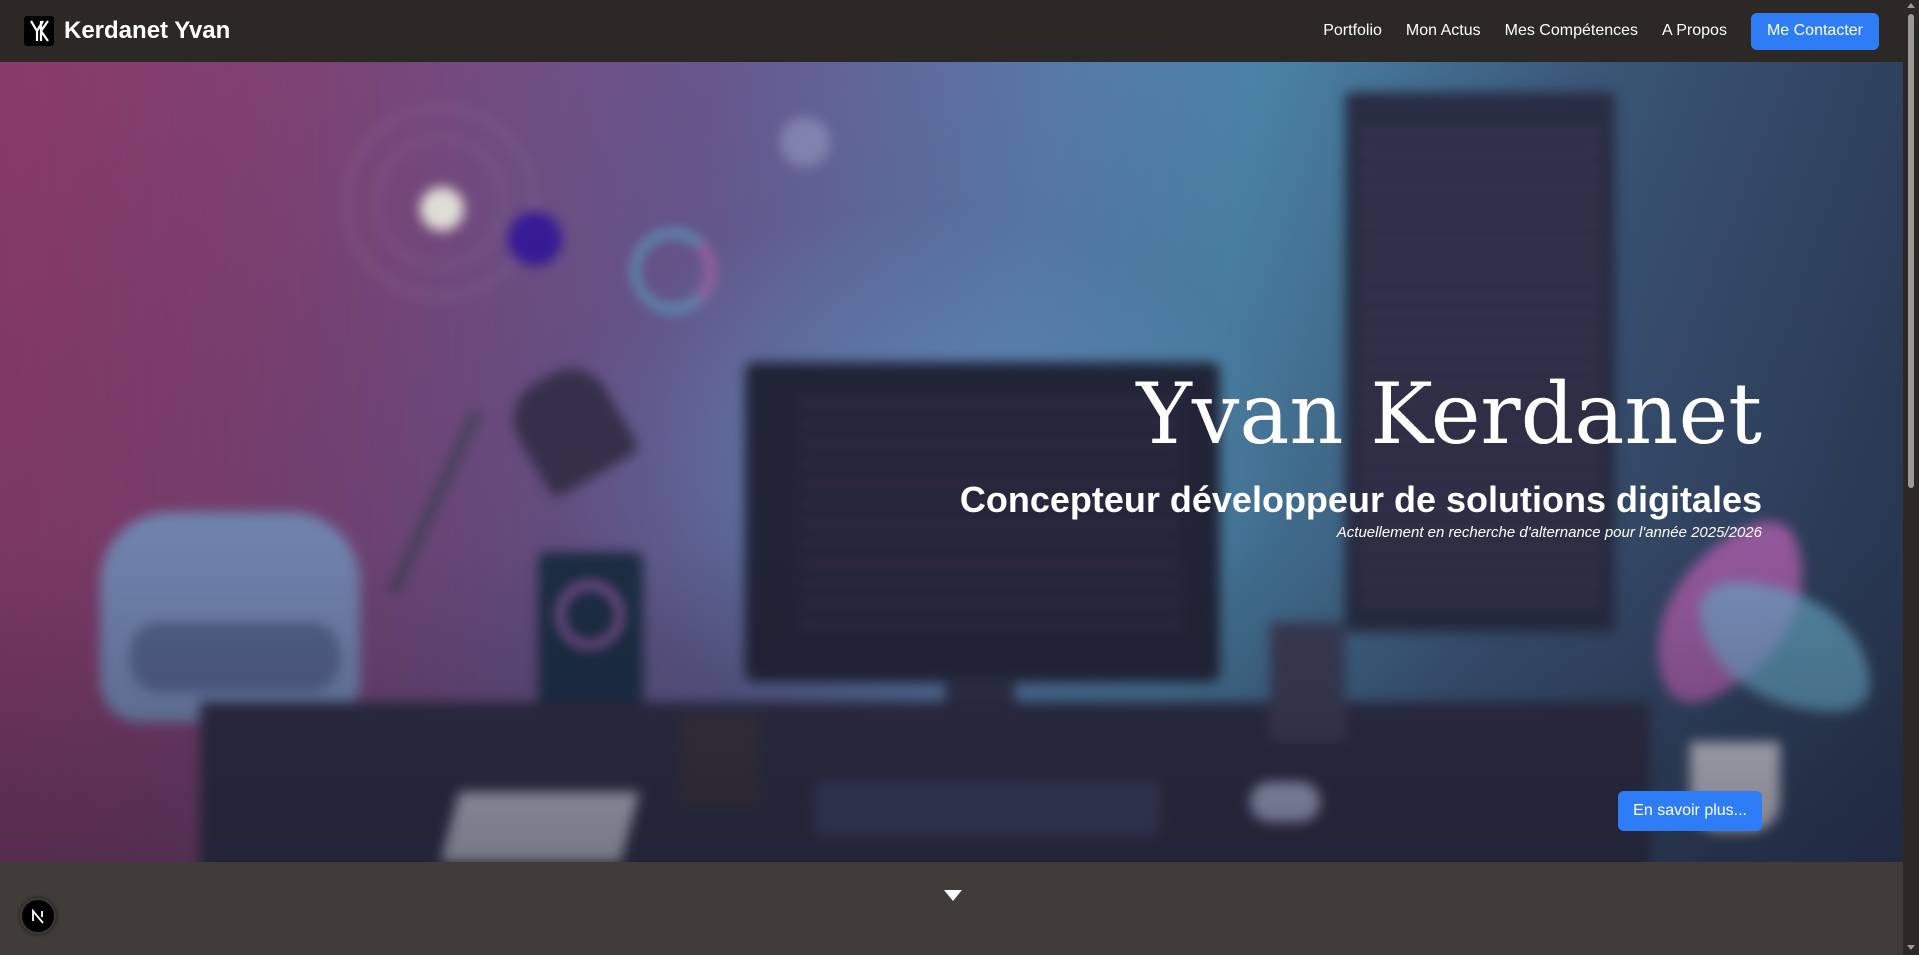  Describe the element at coordinates (1352, 31) in the screenshot. I see `nav-link-portfolio: Portfolio` at that location.